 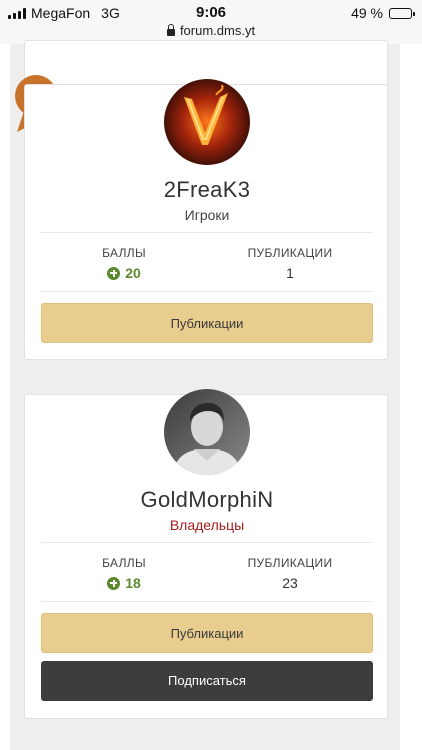 I want to click on scroll-rail, so click(x=411, y=397).